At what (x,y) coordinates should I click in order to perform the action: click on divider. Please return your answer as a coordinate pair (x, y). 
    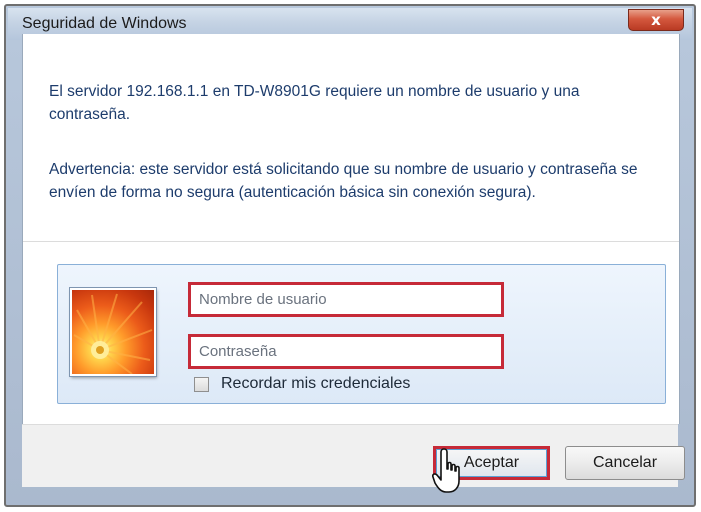
    Looking at the image, I should click on (351, 241).